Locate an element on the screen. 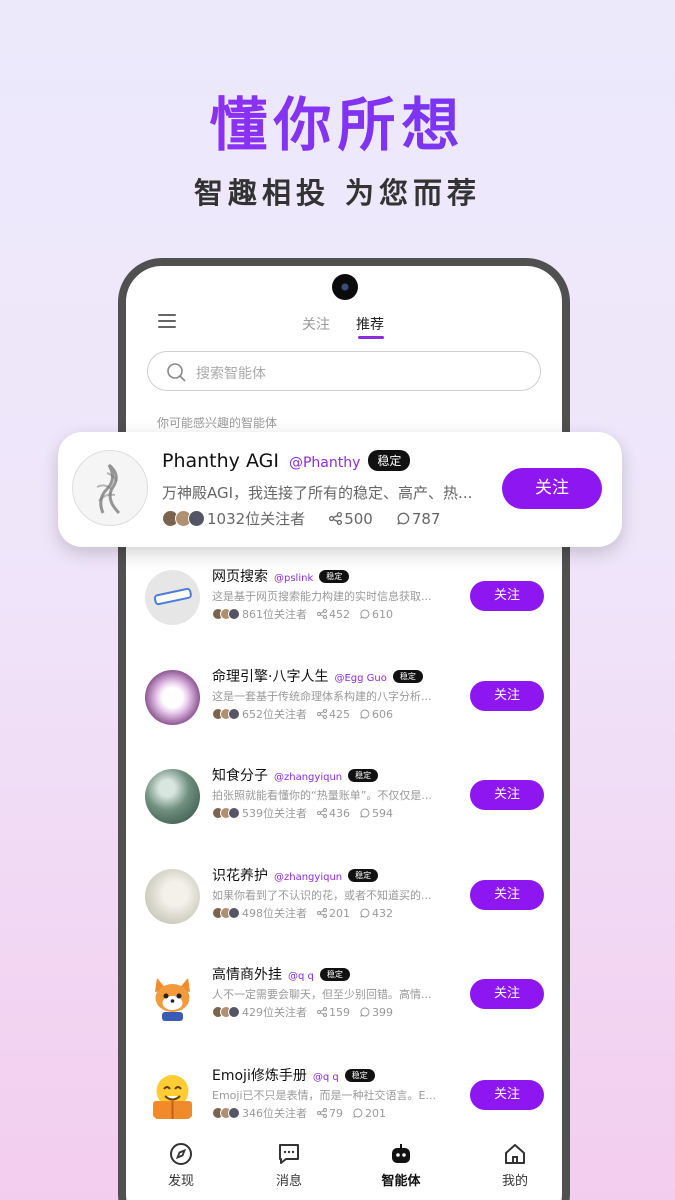 The image size is (675, 1200). forest-icon is located at coordinates (172, 796).